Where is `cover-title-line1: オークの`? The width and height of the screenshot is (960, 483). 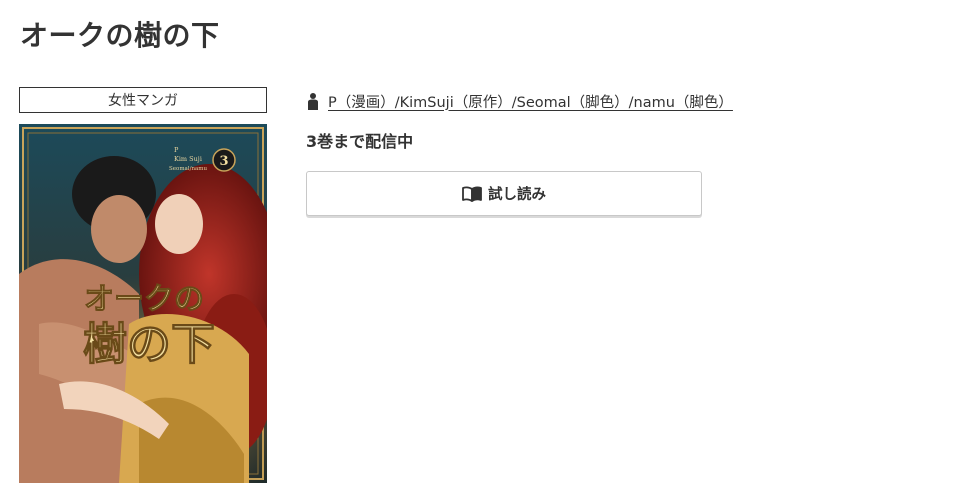 cover-title-line1: オークの is located at coordinates (144, 299).